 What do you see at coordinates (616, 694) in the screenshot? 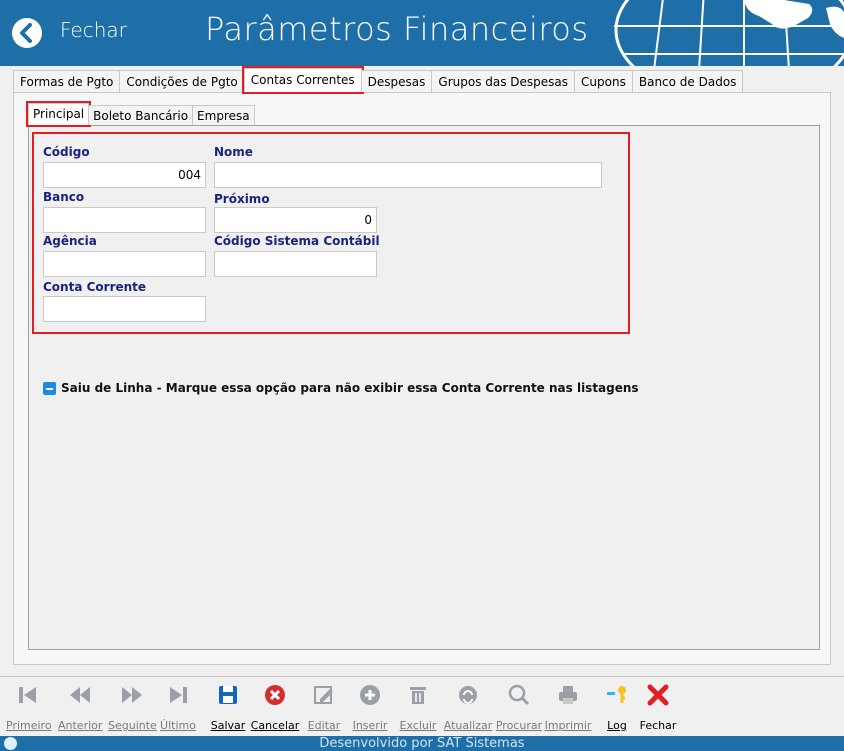
I see `key-icon` at bounding box center [616, 694].